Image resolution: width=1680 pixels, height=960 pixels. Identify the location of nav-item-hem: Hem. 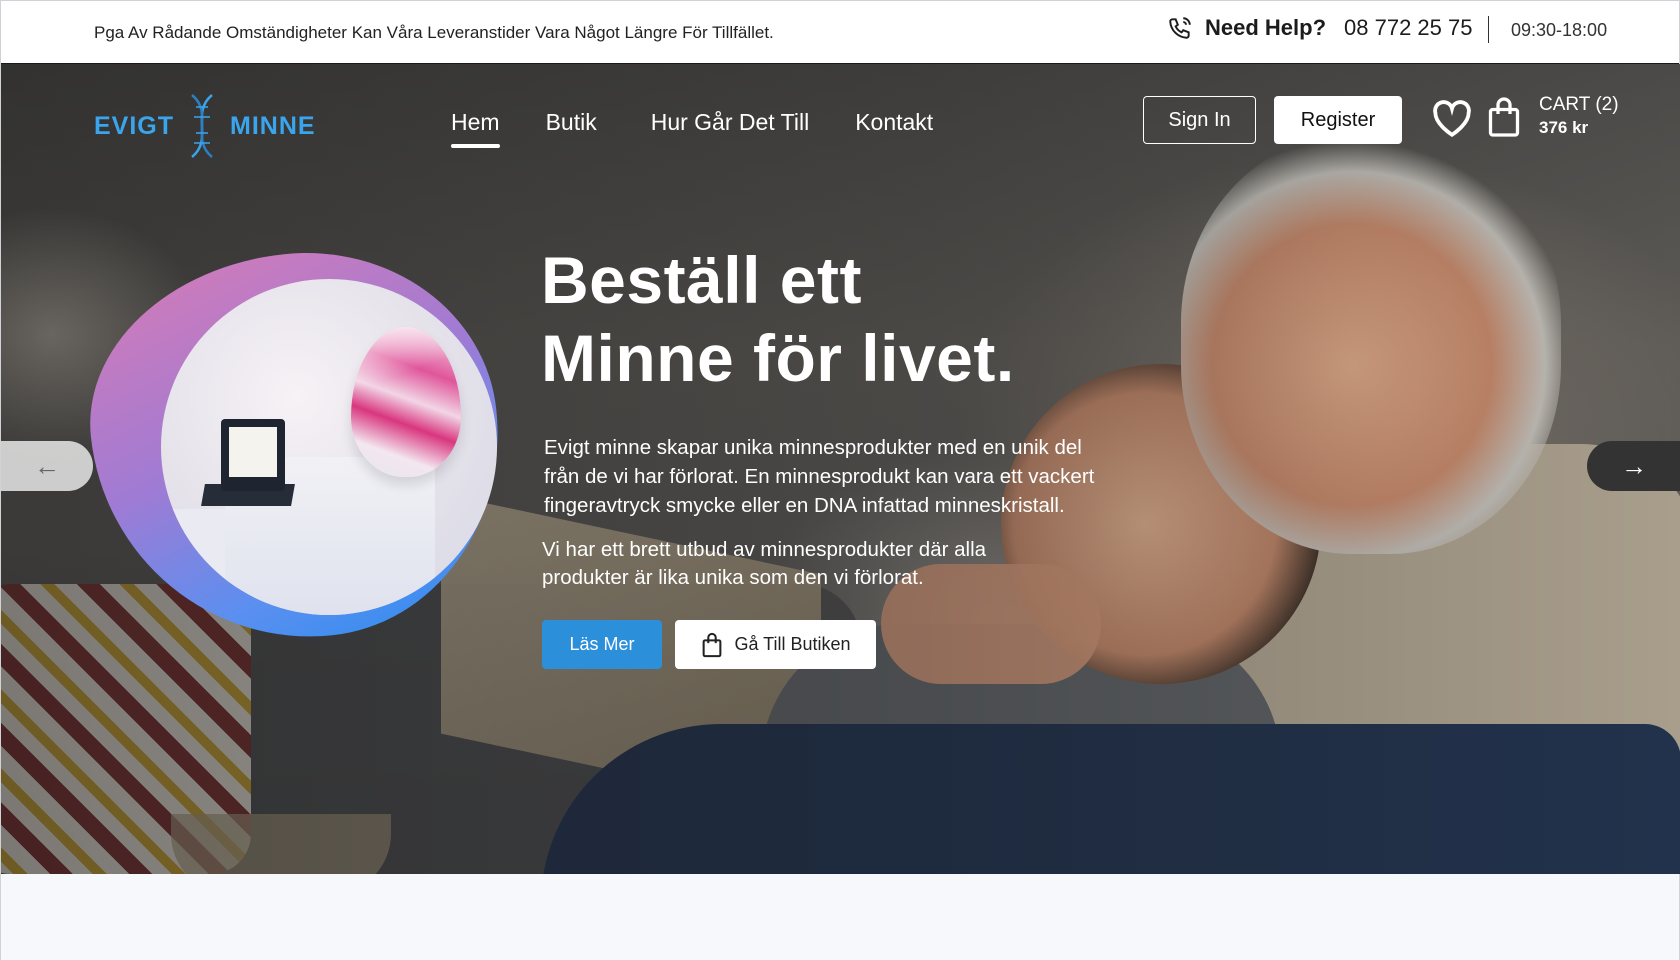
(475, 128).